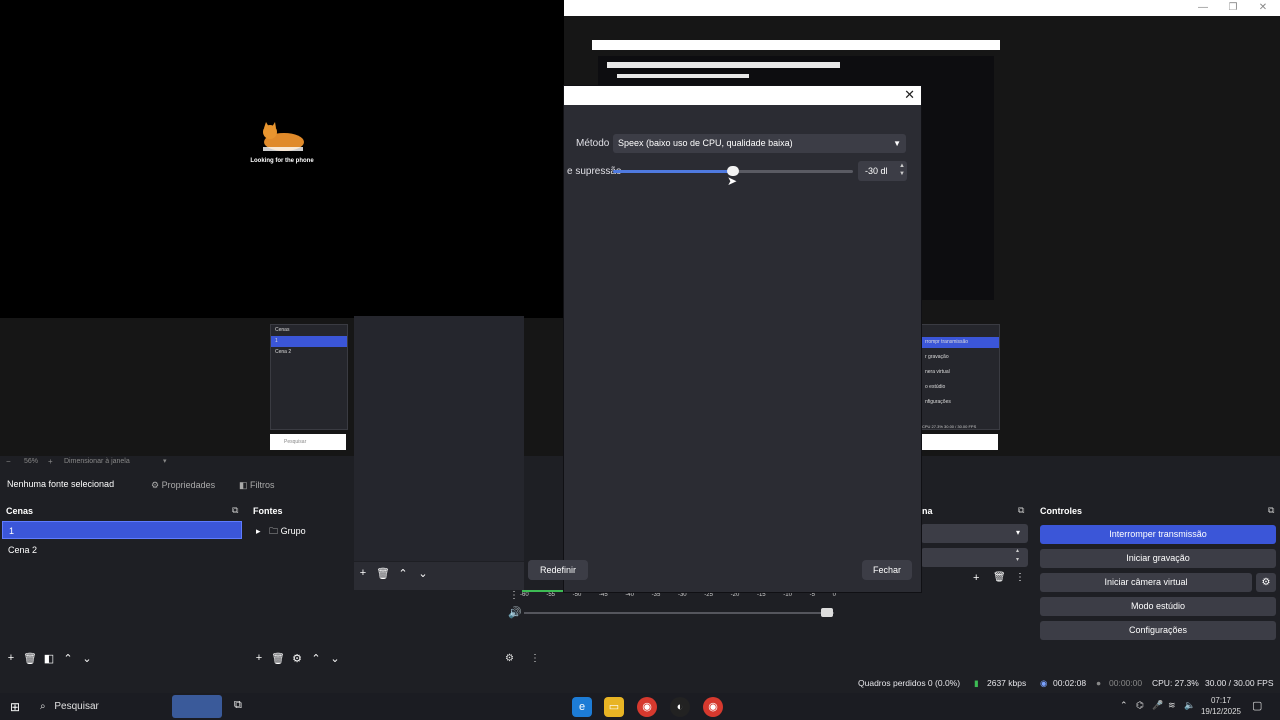 The height and width of the screenshot is (720, 1280). Describe the element at coordinates (281, 532) in the screenshot. I see `source-item: ▸ 🗀 Grupo` at that location.